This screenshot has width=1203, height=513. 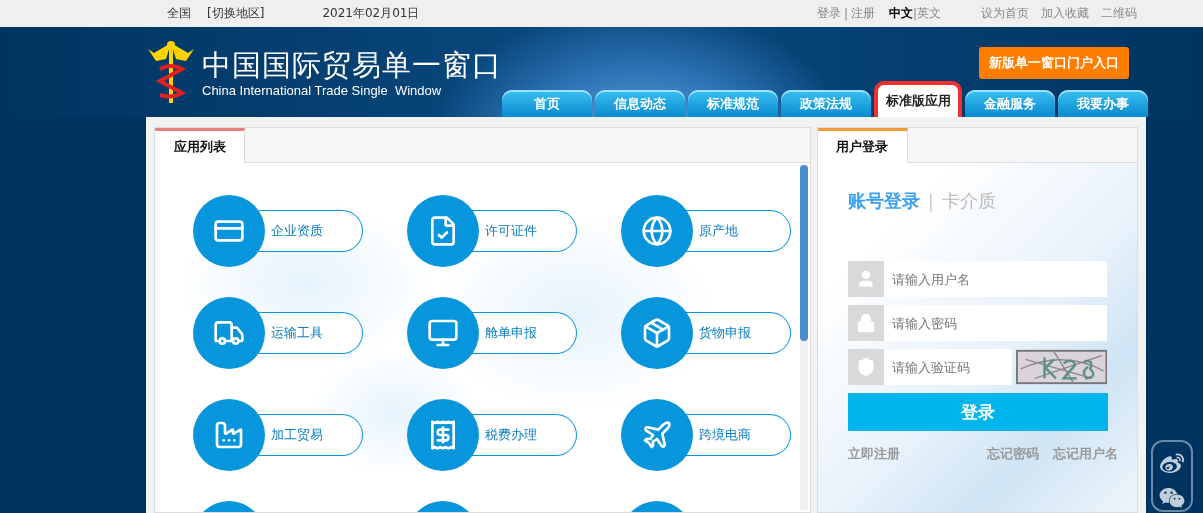 I want to click on app-link: 跨境电商, so click(x=715, y=435).